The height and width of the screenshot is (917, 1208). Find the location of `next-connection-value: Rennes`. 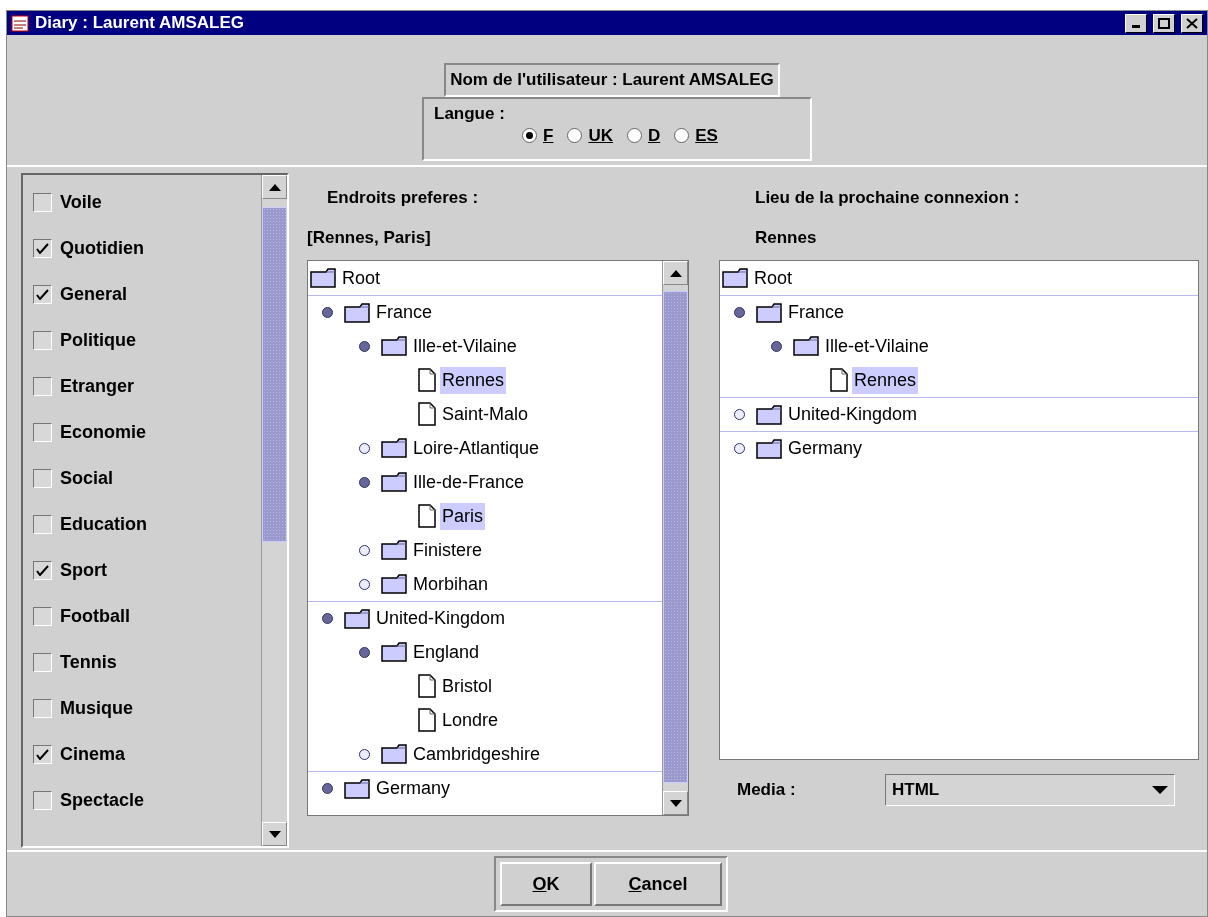

next-connection-value: Rennes is located at coordinates (786, 237).